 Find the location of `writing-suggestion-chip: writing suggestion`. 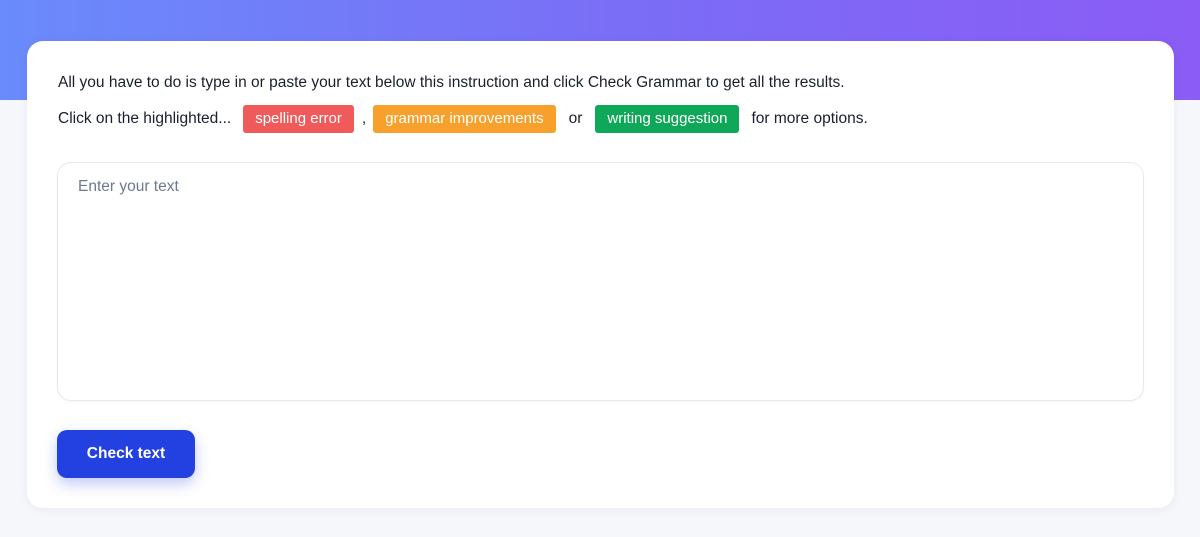

writing-suggestion-chip: writing suggestion is located at coordinates (667, 119).